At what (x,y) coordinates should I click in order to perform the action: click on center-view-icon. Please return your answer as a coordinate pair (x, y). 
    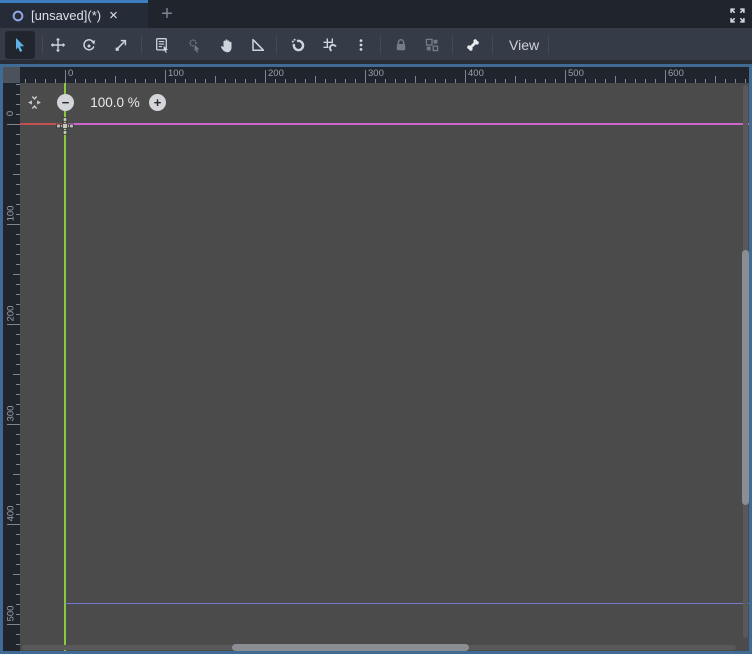
    Looking at the image, I should click on (34, 102).